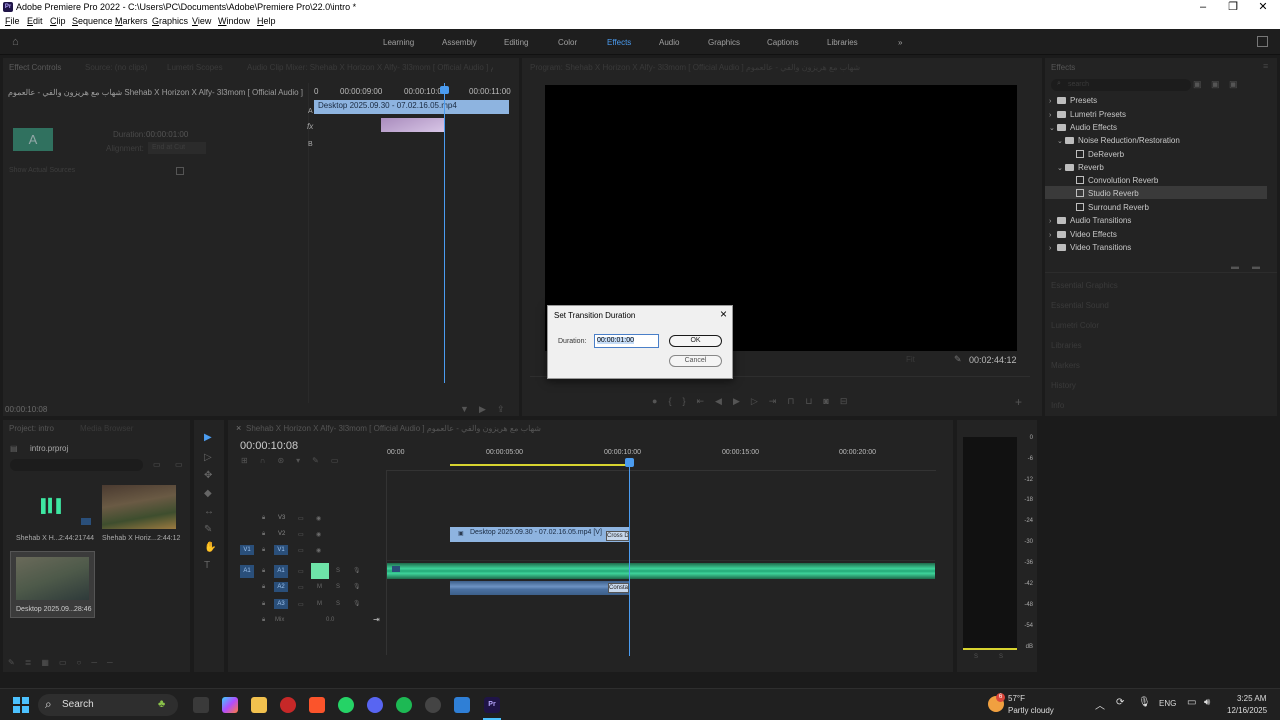 Image resolution: width=1280 pixels, height=720 pixels. Describe the element at coordinates (619, 42) in the screenshot. I see `workspace-effects: Effects` at that location.